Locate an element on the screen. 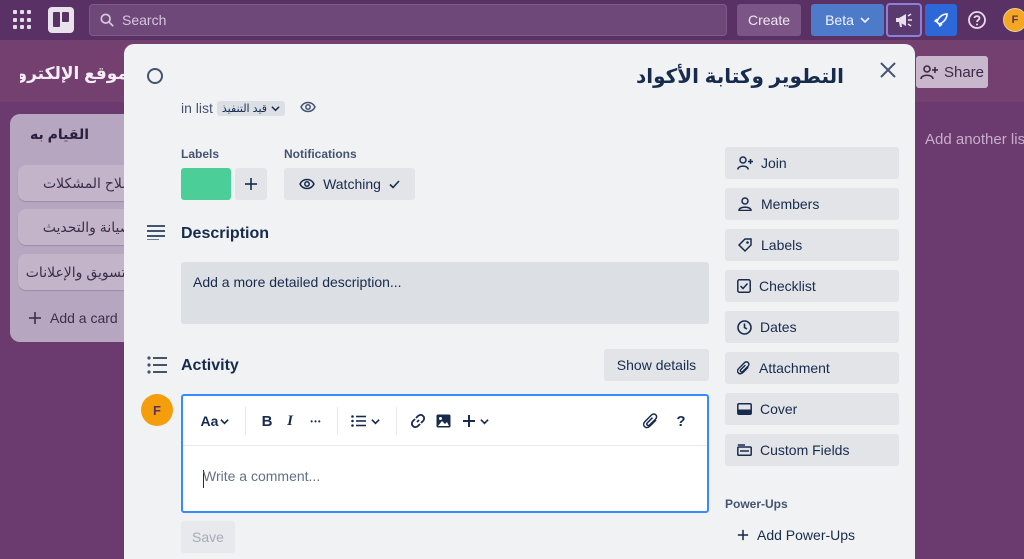 The height and width of the screenshot is (559, 1024). text-style-button: Aa is located at coordinates (215, 421).